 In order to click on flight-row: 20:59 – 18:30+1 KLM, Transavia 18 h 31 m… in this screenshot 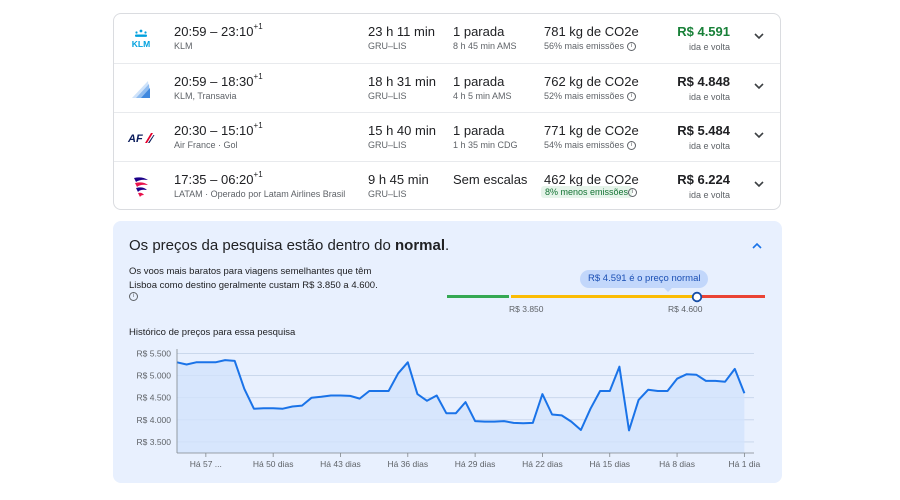, I will do `click(447, 87)`.